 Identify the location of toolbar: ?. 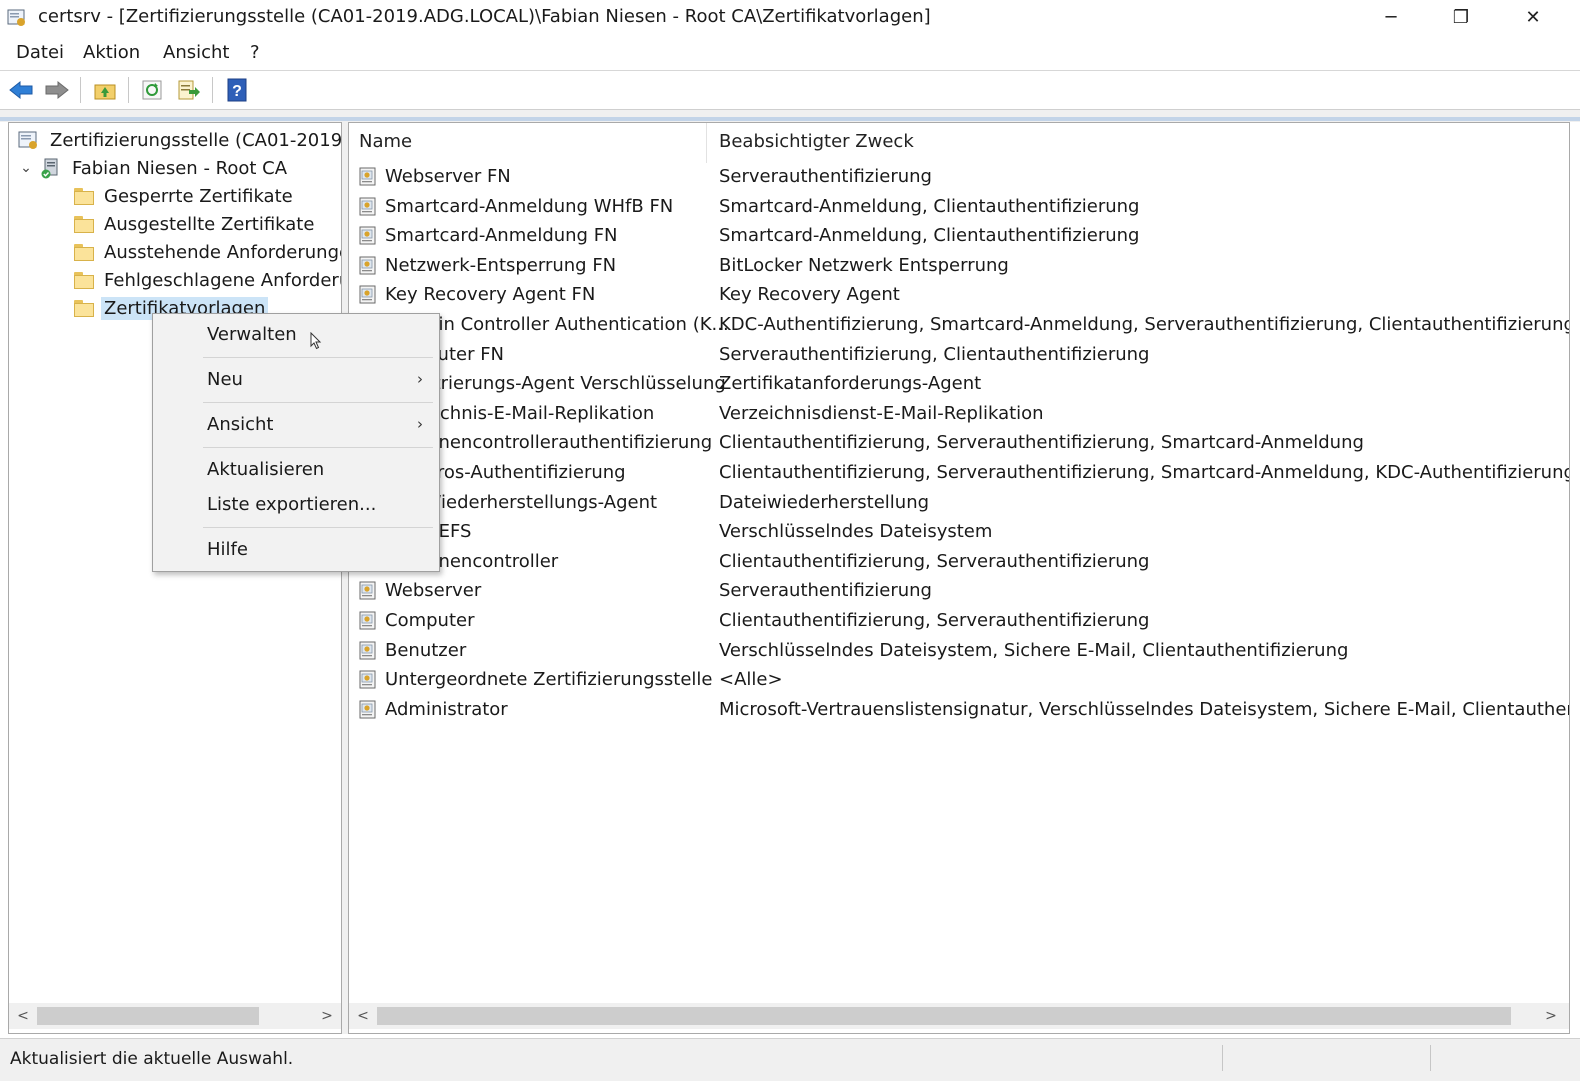
(790, 90).